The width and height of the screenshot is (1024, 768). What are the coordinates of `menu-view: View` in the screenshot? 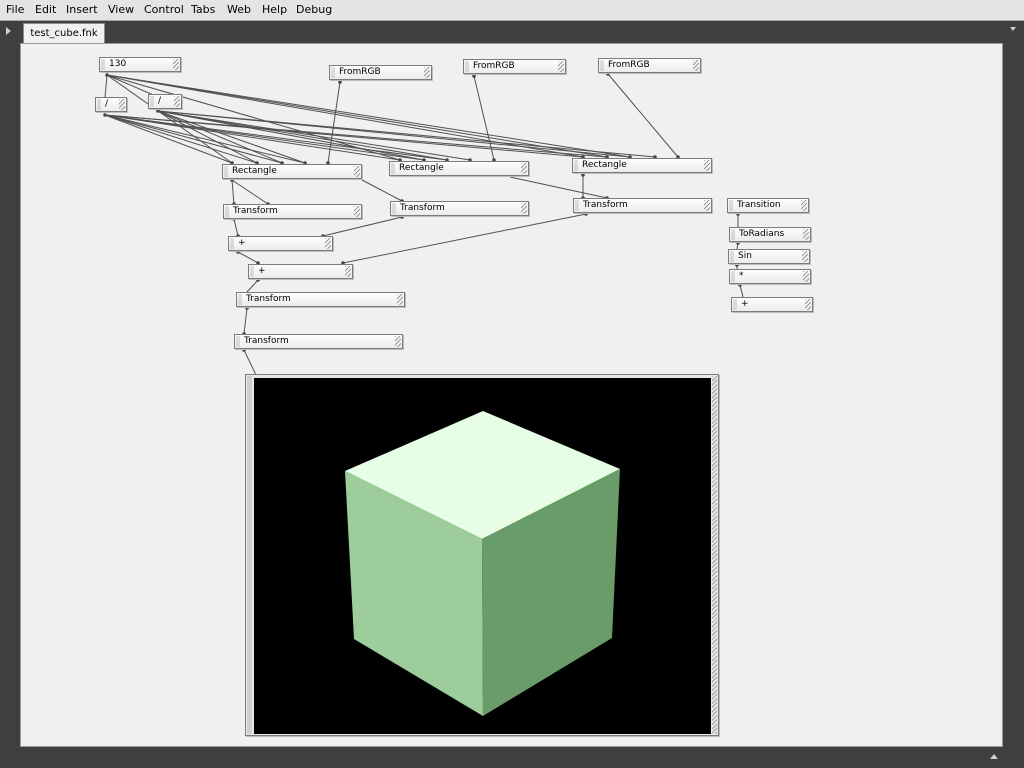 It's located at (121, 9).